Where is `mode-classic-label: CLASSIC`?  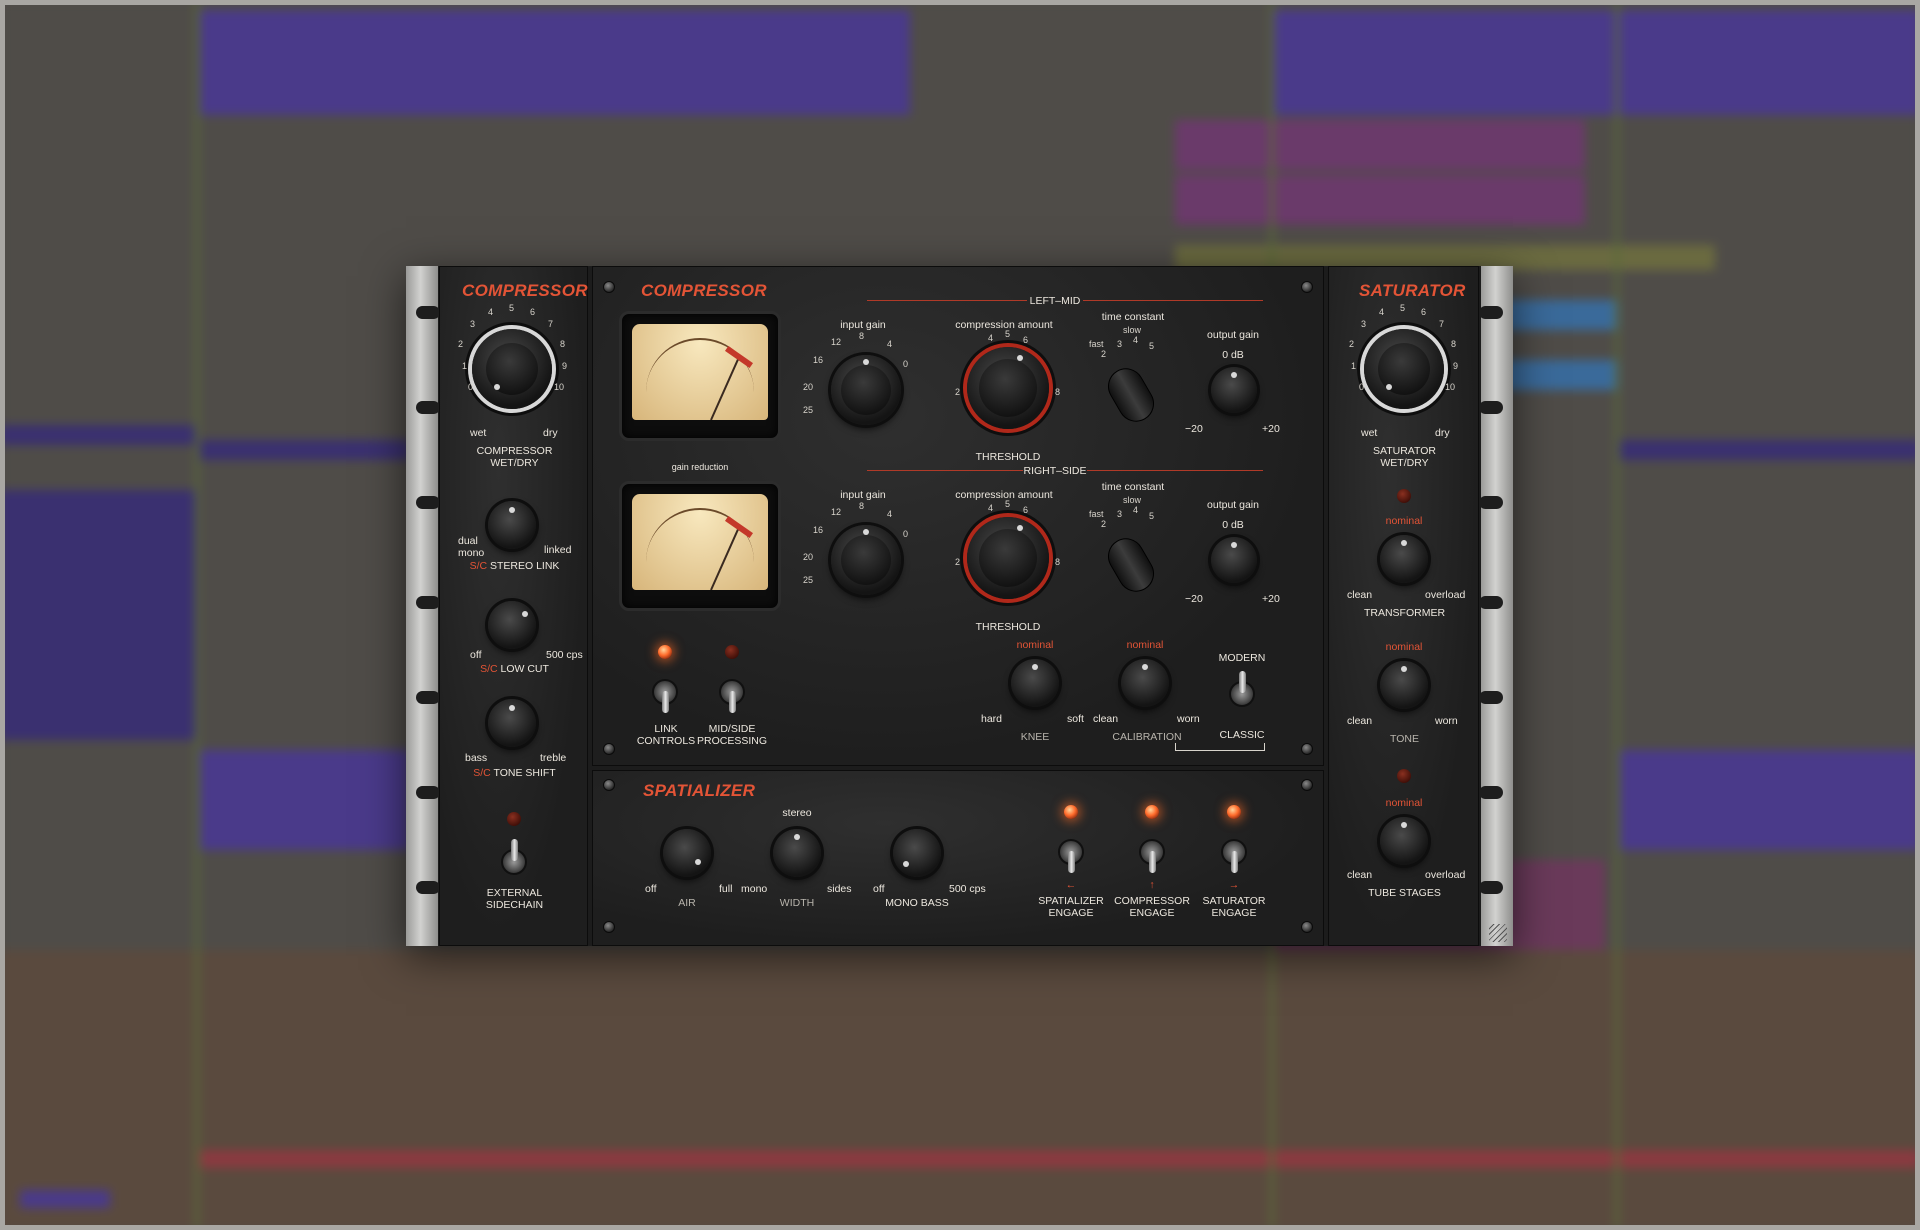 mode-classic-label: CLASSIC is located at coordinates (1242, 735).